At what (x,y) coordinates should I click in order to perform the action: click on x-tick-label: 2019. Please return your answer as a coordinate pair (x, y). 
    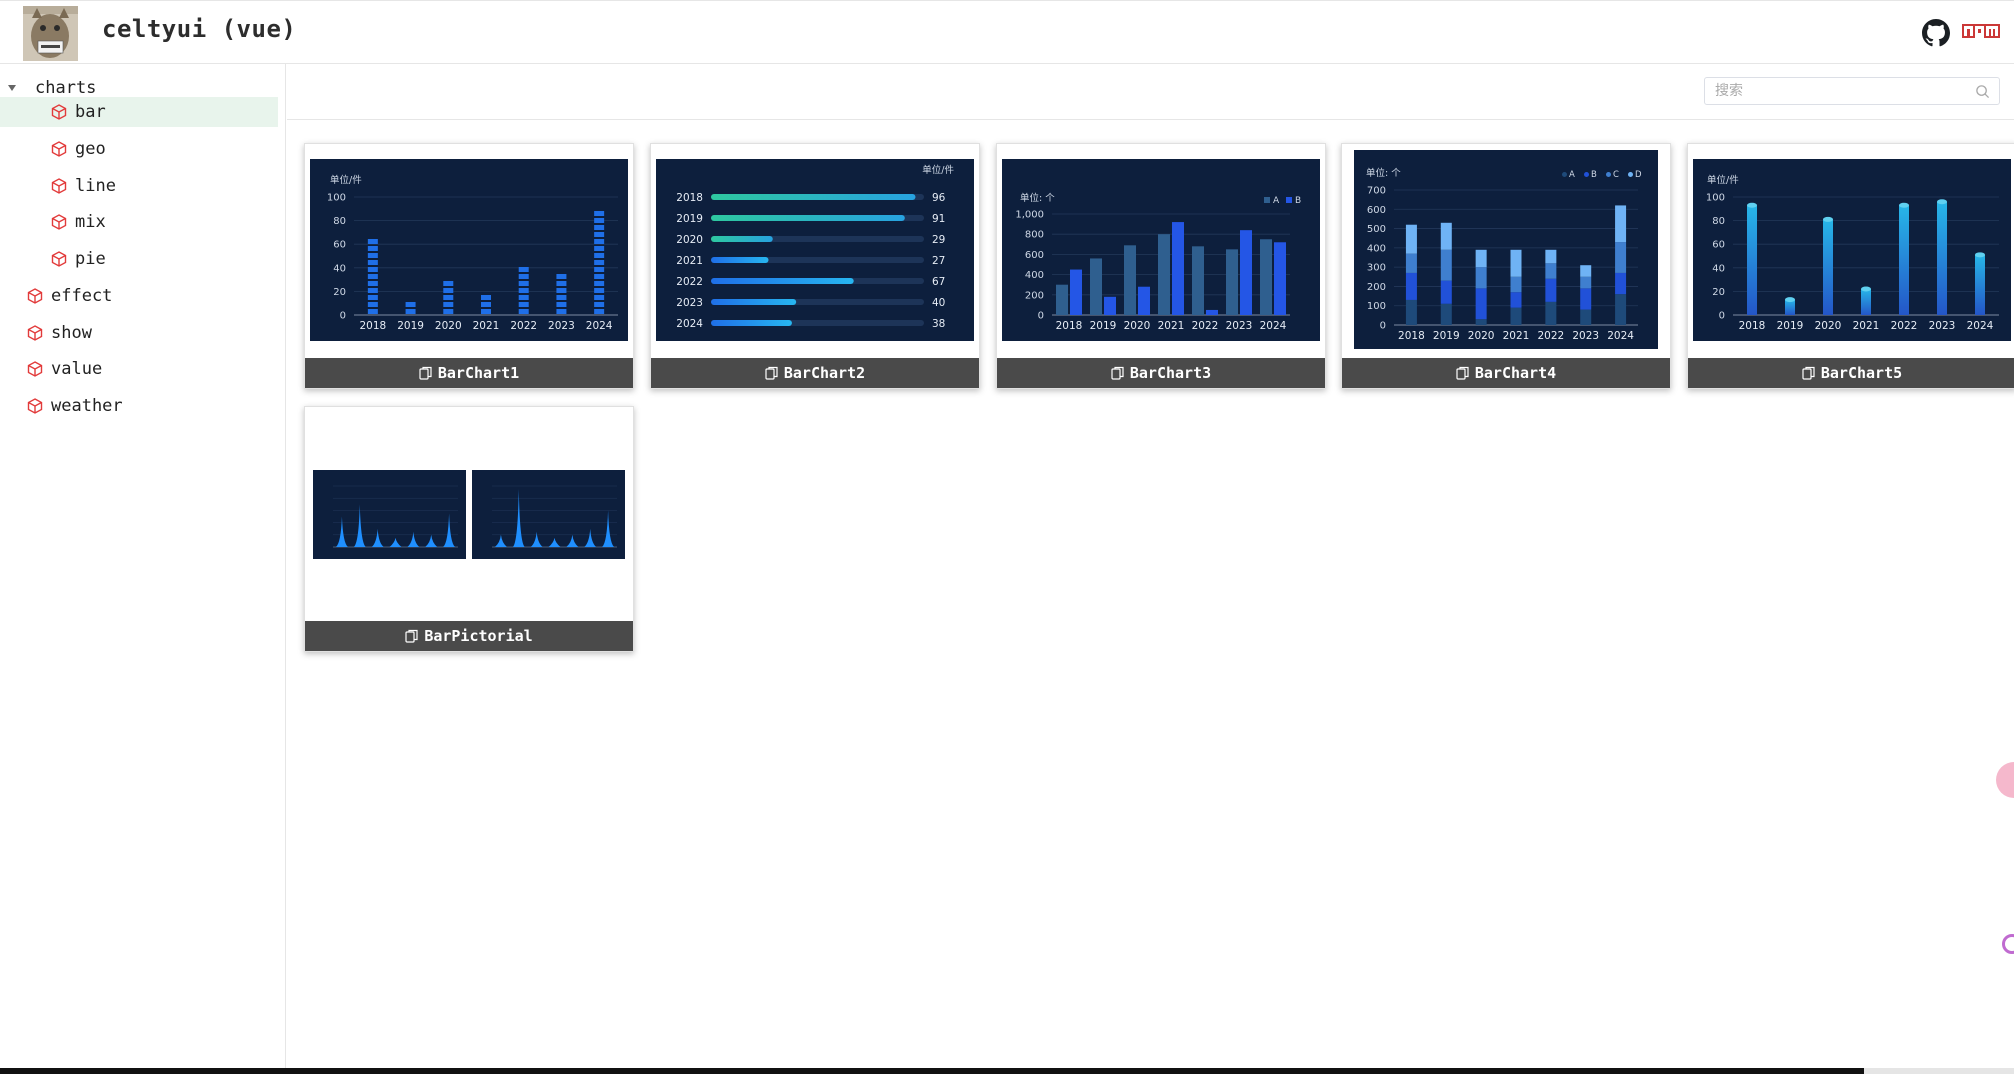
    Looking at the image, I should click on (410, 326).